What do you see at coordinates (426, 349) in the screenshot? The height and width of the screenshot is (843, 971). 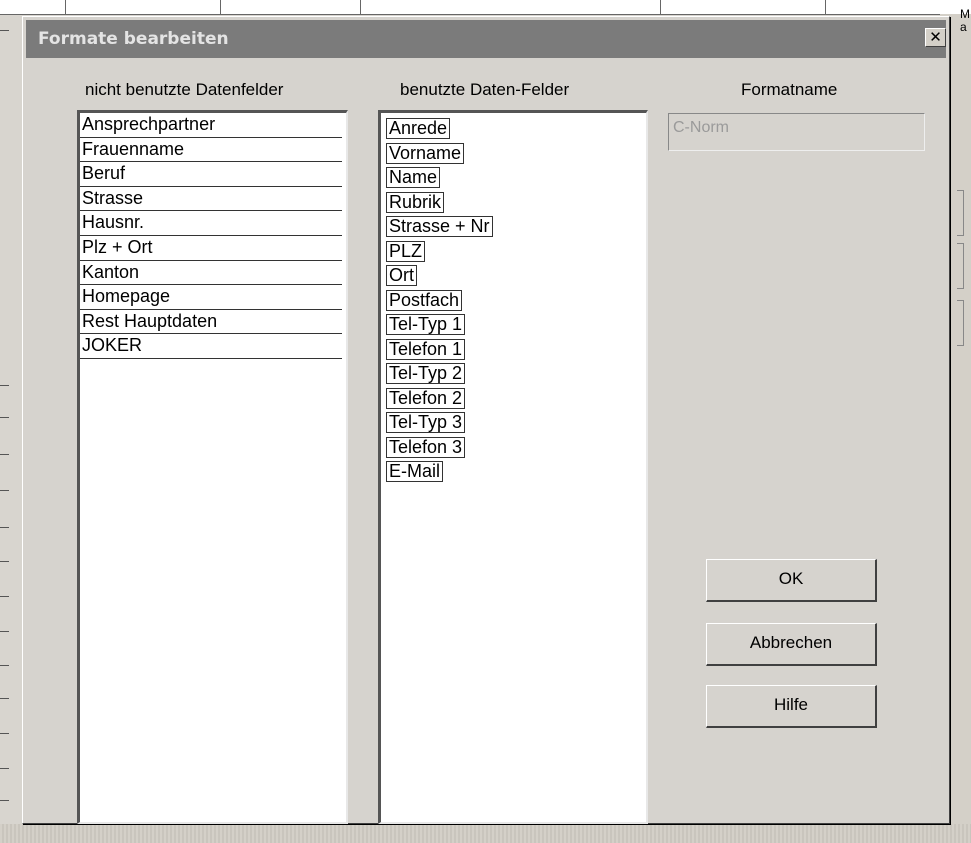 I see `list-item: Telefon 1` at bounding box center [426, 349].